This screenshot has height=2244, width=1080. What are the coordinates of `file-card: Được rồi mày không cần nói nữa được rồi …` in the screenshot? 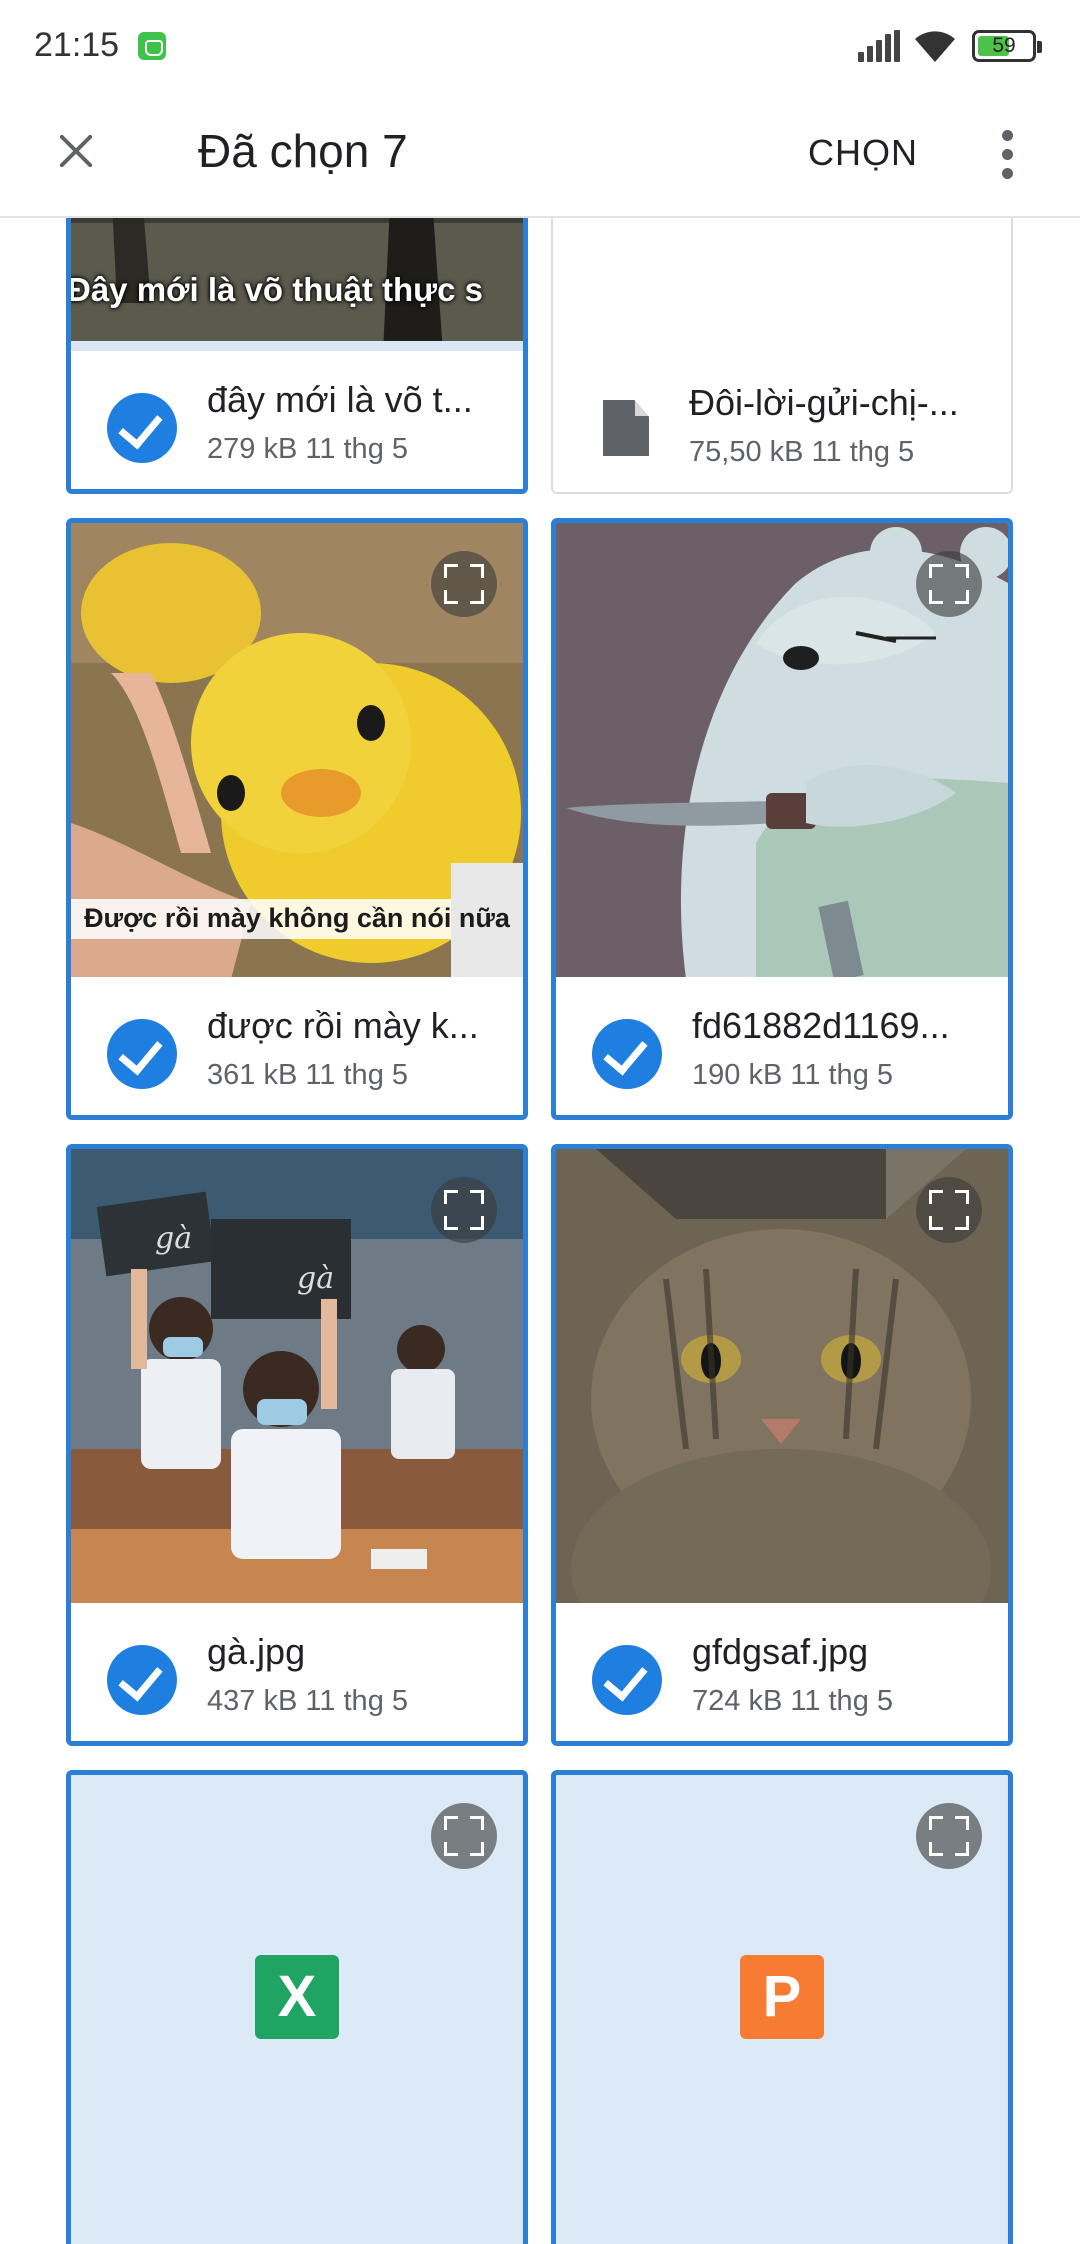 It's located at (297, 819).